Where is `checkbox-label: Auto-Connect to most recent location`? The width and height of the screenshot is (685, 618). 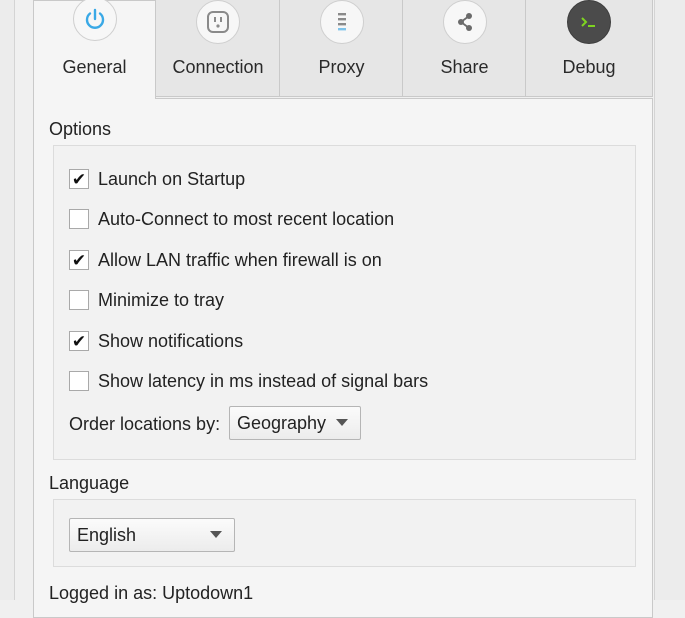 checkbox-label: Auto-Connect to most recent location is located at coordinates (246, 218).